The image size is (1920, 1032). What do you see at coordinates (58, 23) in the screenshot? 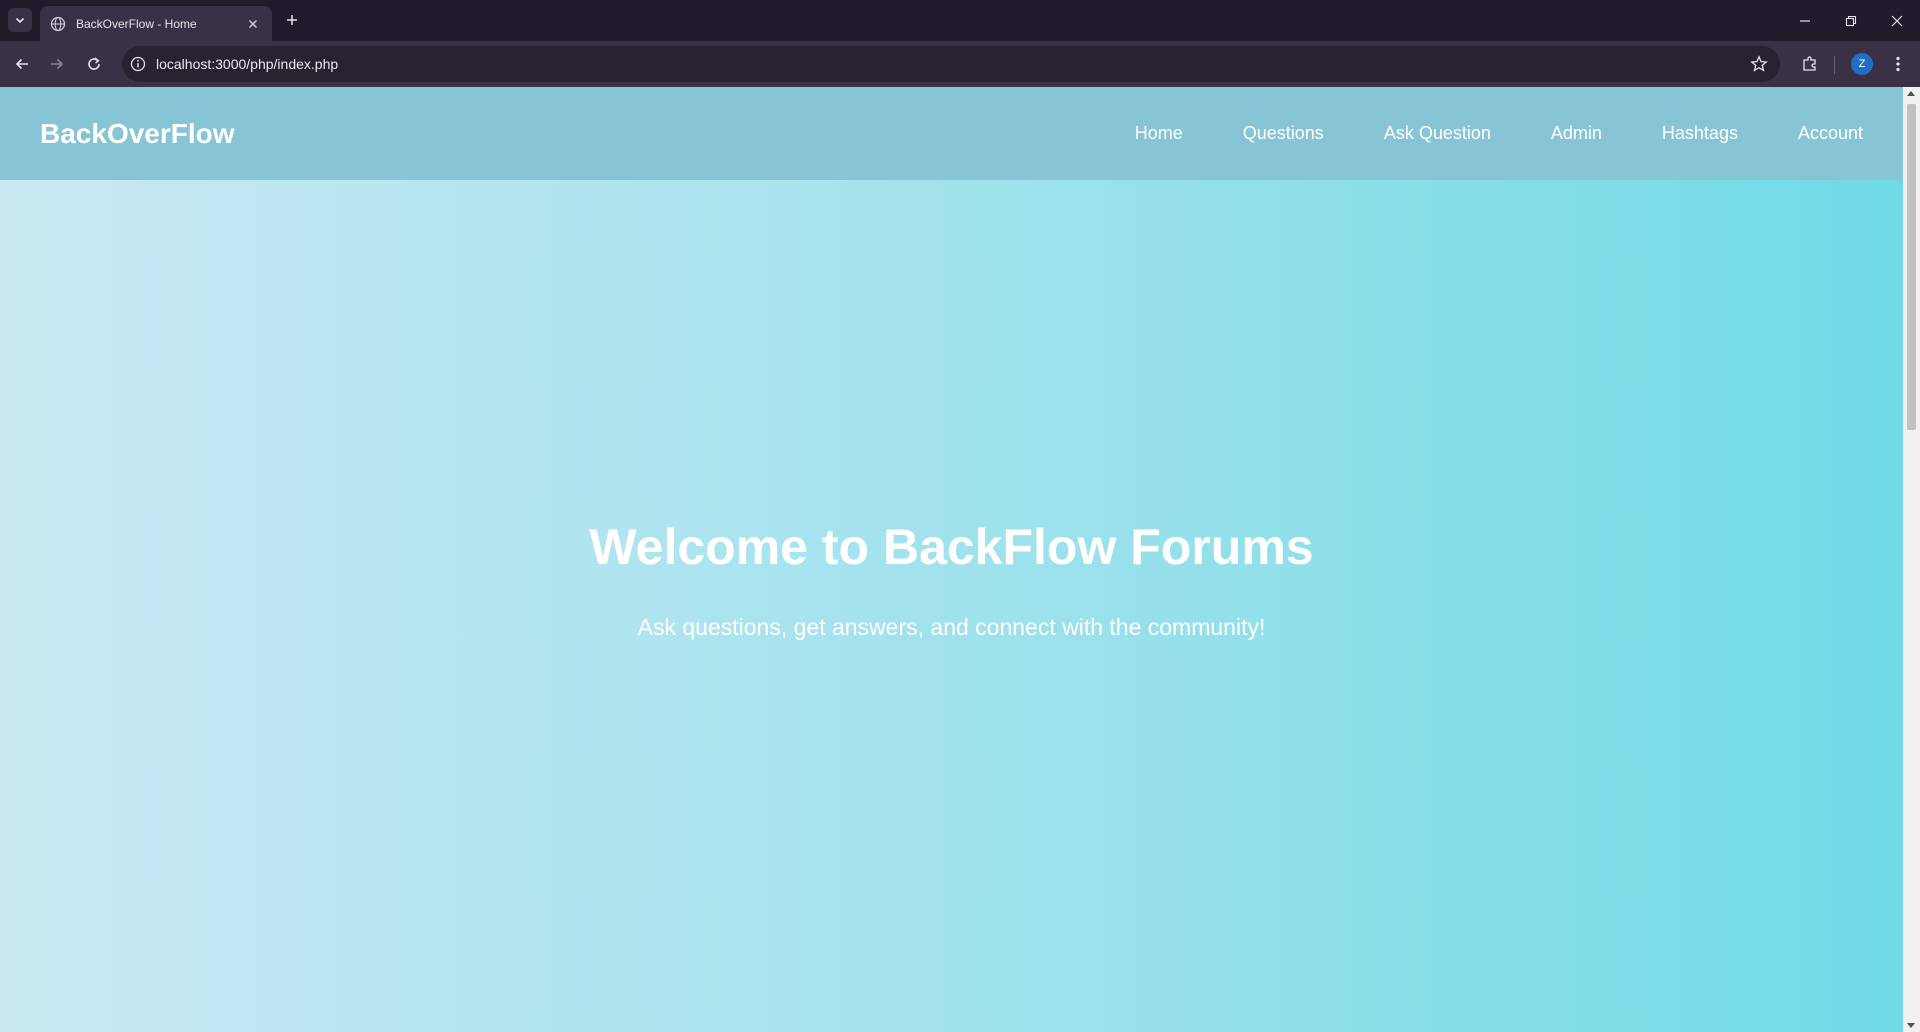
I see `globe-icon` at bounding box center [58, 23].